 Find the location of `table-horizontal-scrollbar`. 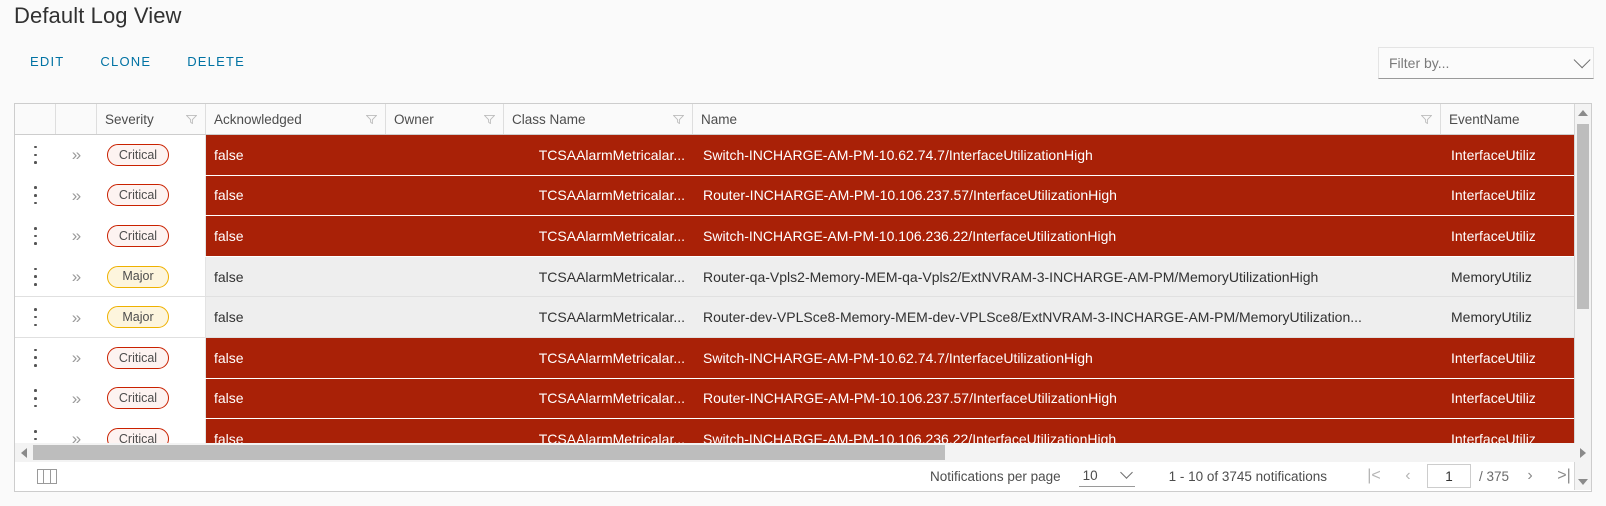

table-horizontal-scrollbar is located at coordinates (803, 452).